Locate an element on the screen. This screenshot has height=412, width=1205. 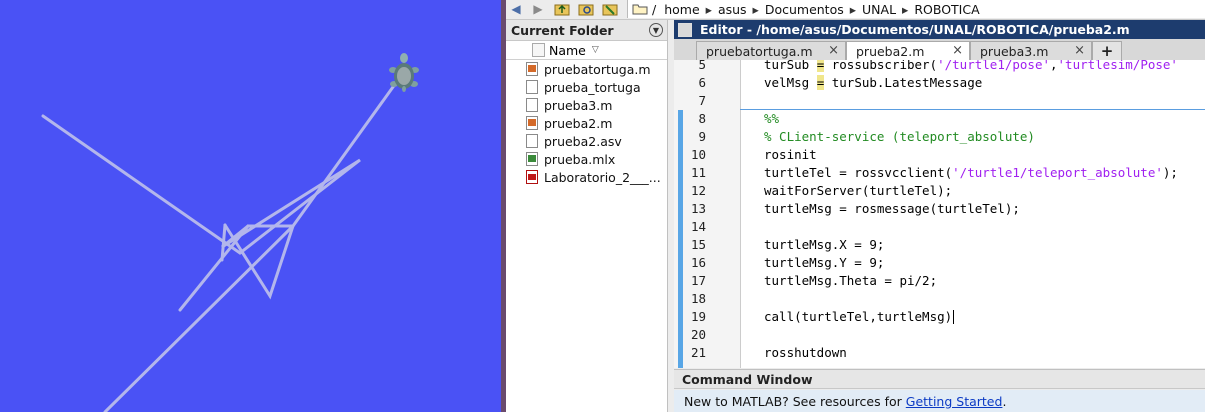
file-item: prueba3.m is located at coordinates (586, 105).